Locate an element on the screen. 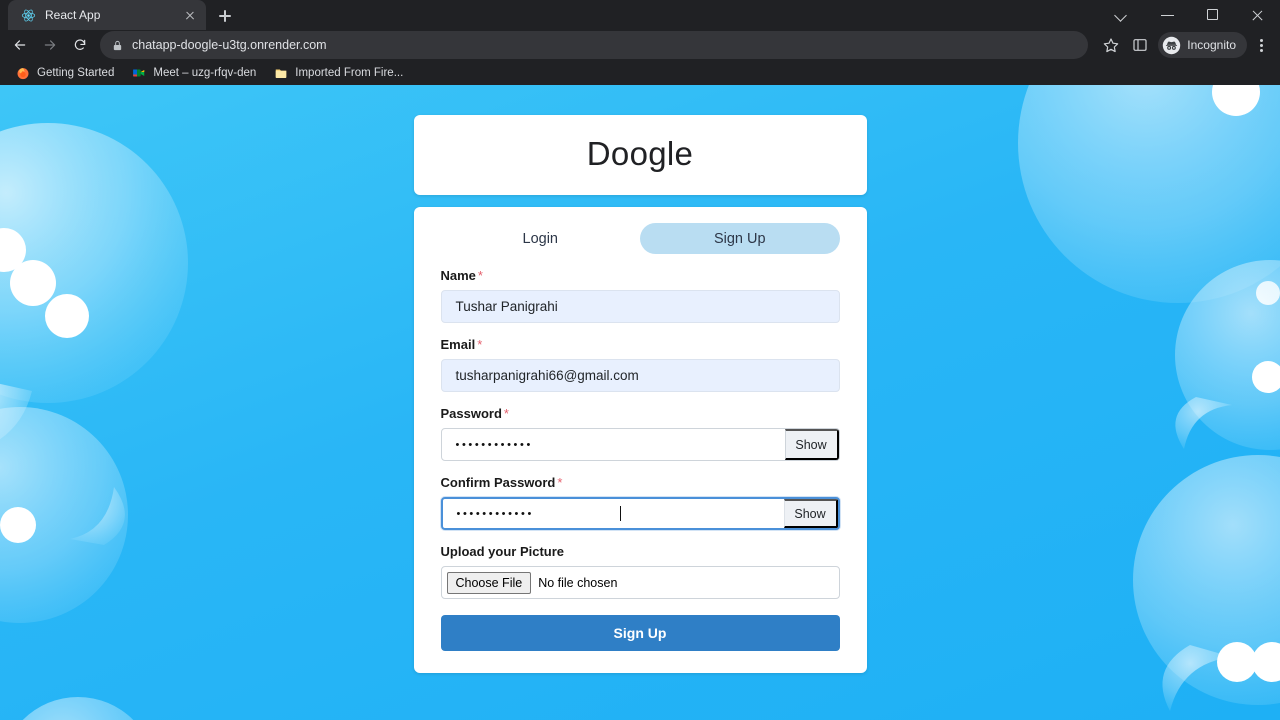  confirm-password-field-group: Confirm Password * •••••••••••• Show is located at coordinates (640, 502).